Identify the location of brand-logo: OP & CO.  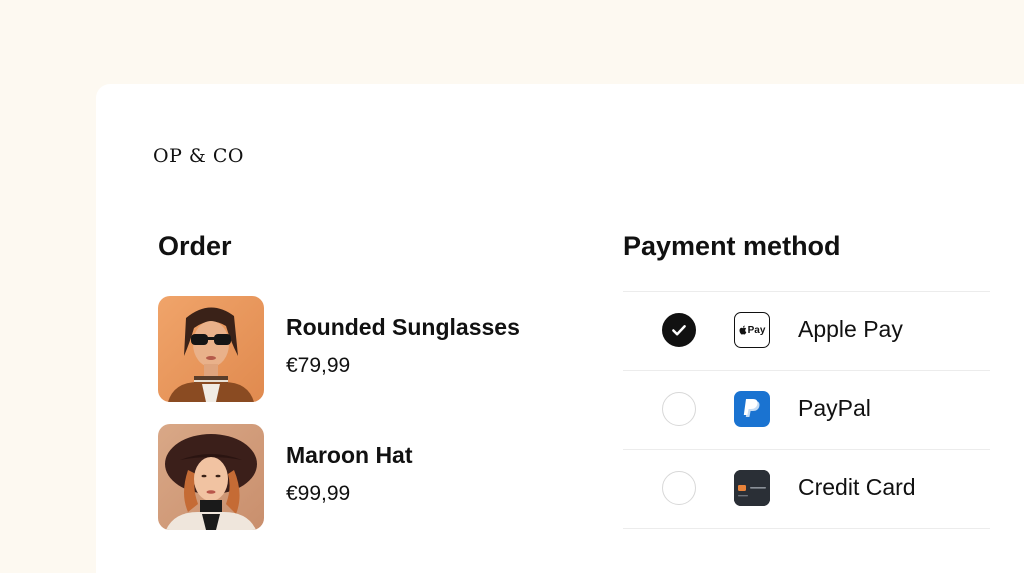
(198, 156).